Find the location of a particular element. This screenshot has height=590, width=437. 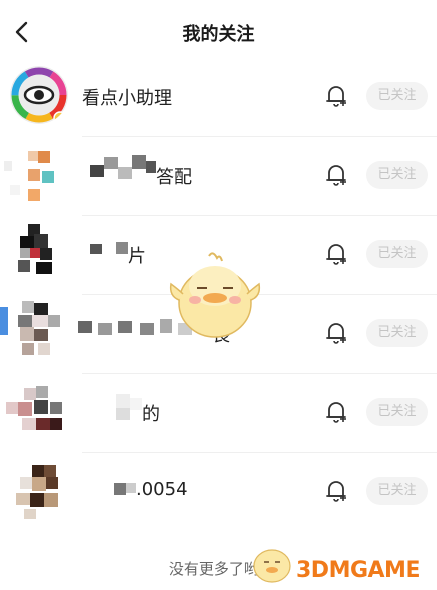

watermark-text: 3DMGAME is located at coordinates (358, 570).